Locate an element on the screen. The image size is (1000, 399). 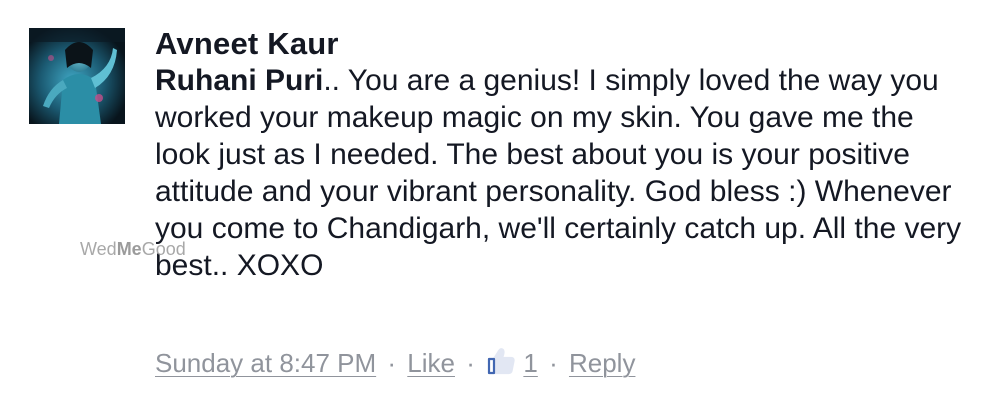
profile-photo is located at coordinates (77, 76).